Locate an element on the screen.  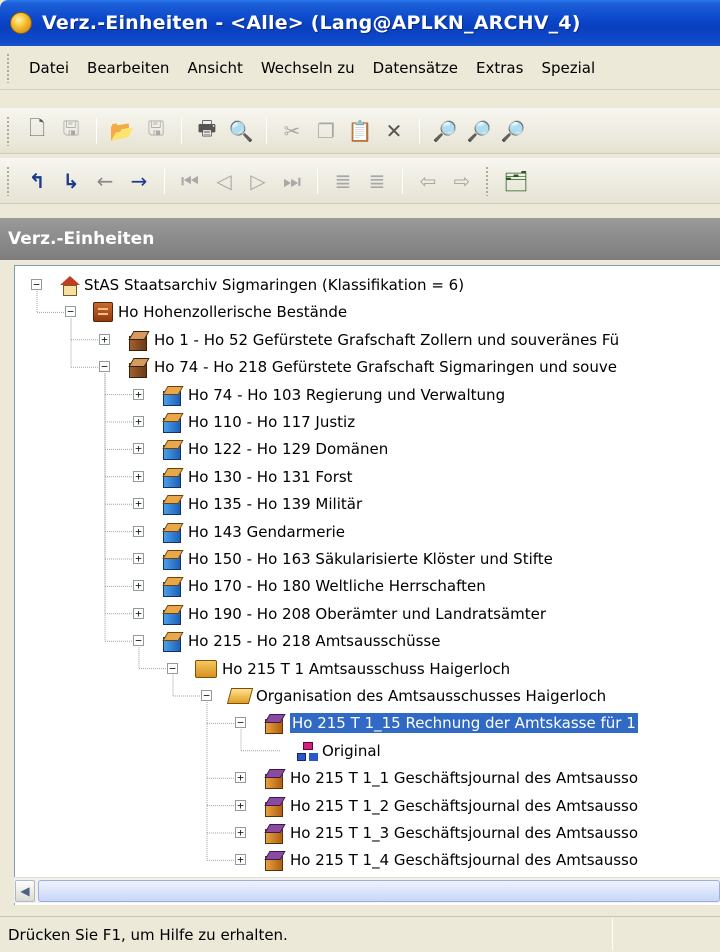
tree-node: Ho 215 T 1 Amtsausschuss Haigerloch is located at coordinates (352, 669).